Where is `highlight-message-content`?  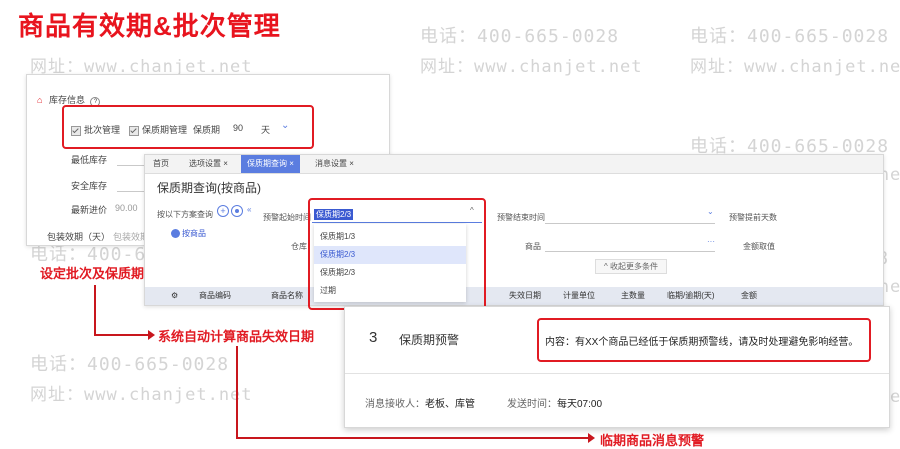
highlight-message-content is located at coordinates (704, 340).